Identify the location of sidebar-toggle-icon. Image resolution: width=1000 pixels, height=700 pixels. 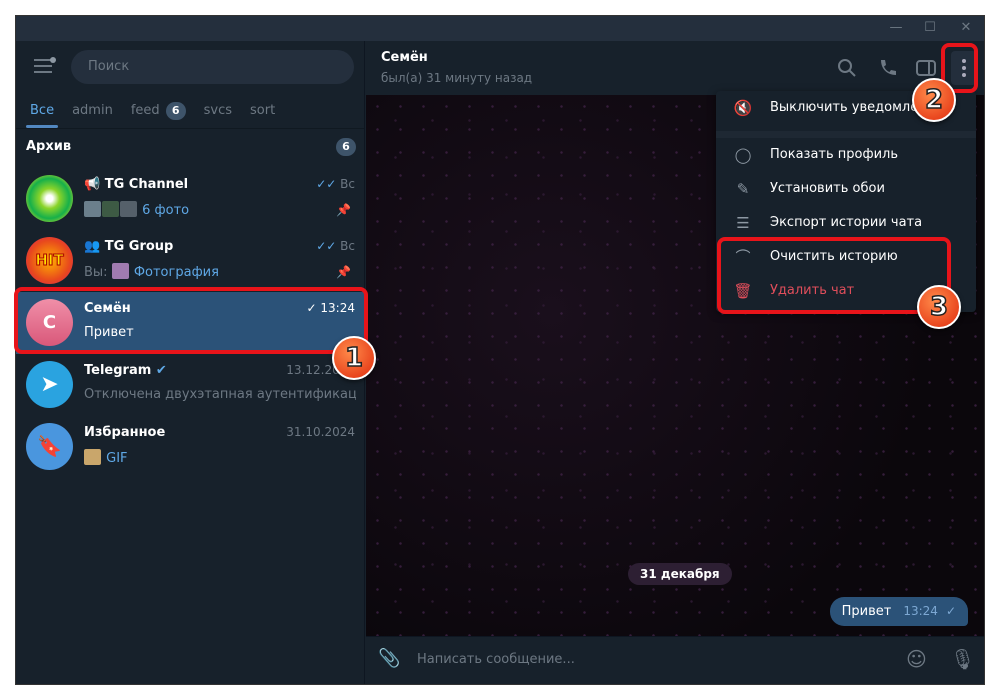
(926, 68).